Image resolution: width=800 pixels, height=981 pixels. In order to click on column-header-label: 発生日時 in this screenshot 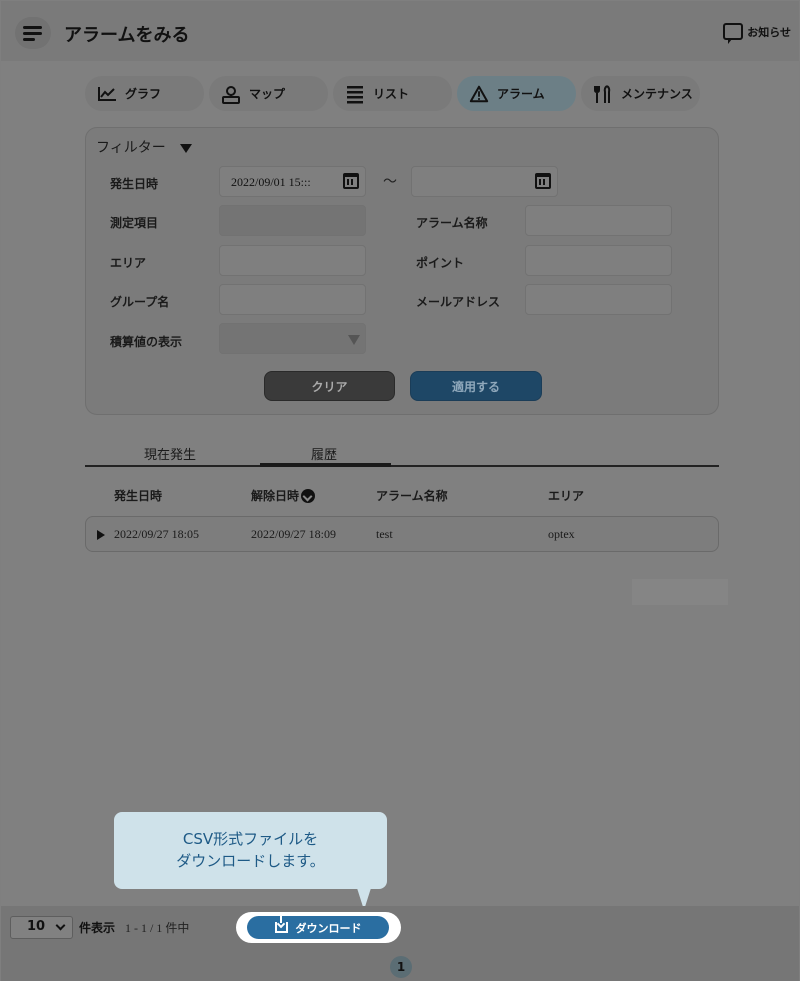, I will do `click(138, 496)`.